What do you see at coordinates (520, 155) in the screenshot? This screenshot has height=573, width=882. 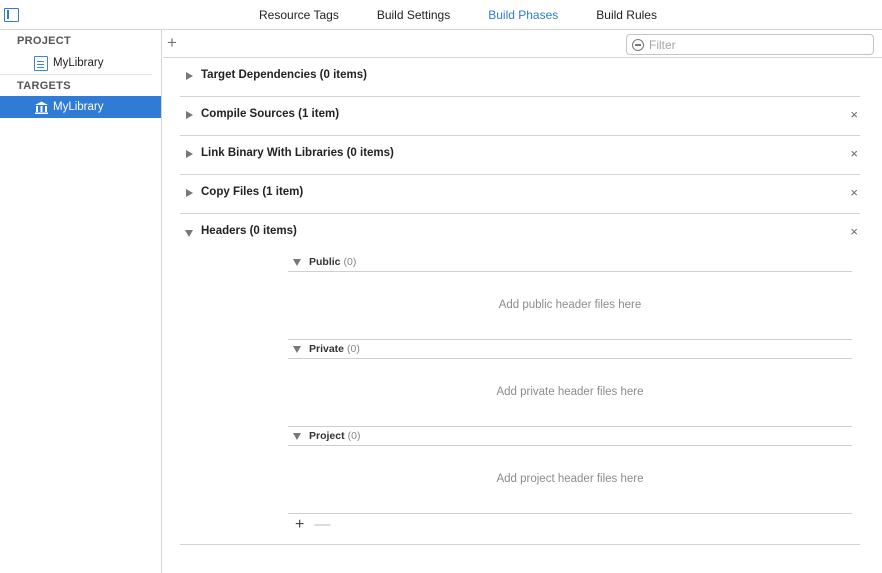 I see `phase-link-binary: Link Binary With Libraries (0 items) ×` at bounding box center [520, 155].